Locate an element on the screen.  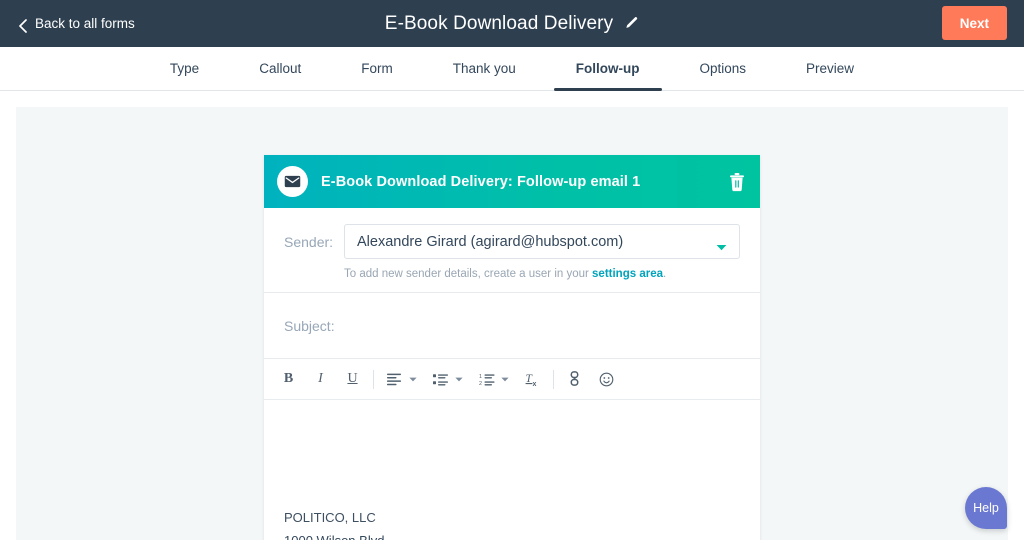
tab-thank-you: Thank you is located at coordinates (484, 68).